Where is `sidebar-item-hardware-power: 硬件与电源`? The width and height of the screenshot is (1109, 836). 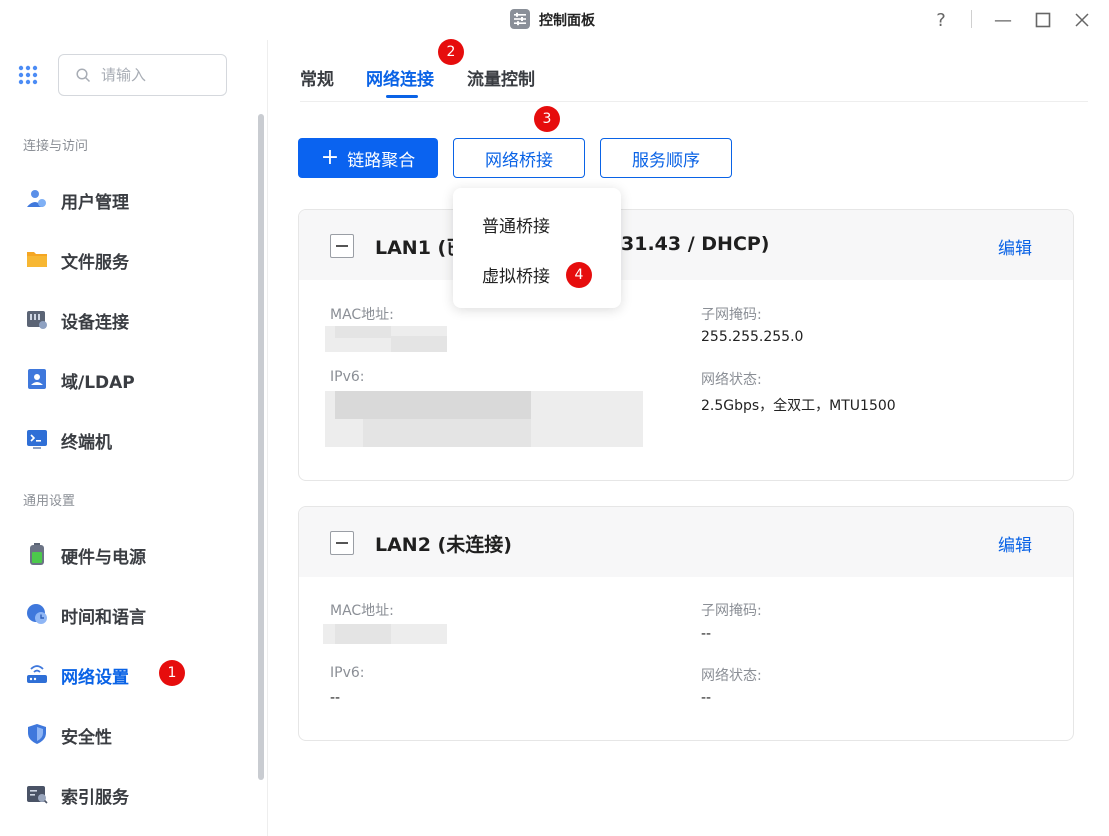
sidebar-item-hardware-power: 硬件与电源 is located at coordinates (127, 554).